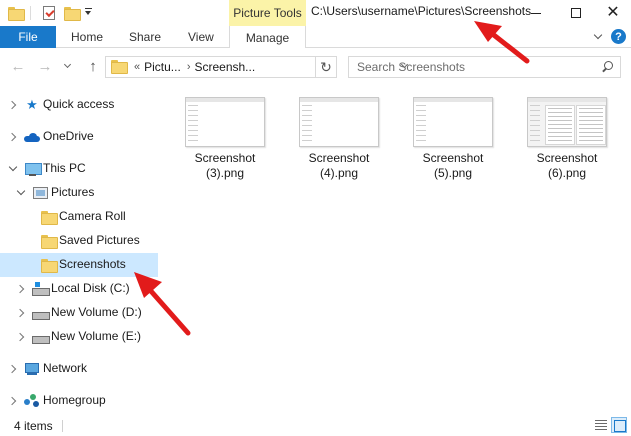 This screenshot has width=631, height=436. I want to click on file-name: Screenshot (6).png, so click(567, 165).